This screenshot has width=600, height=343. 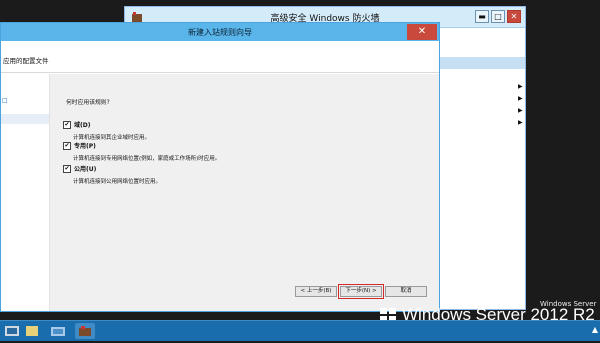 What do you see at coordinates (12, 331) in the screenshot?
I see `server-manager-icon` at bounding box center [12, 331].